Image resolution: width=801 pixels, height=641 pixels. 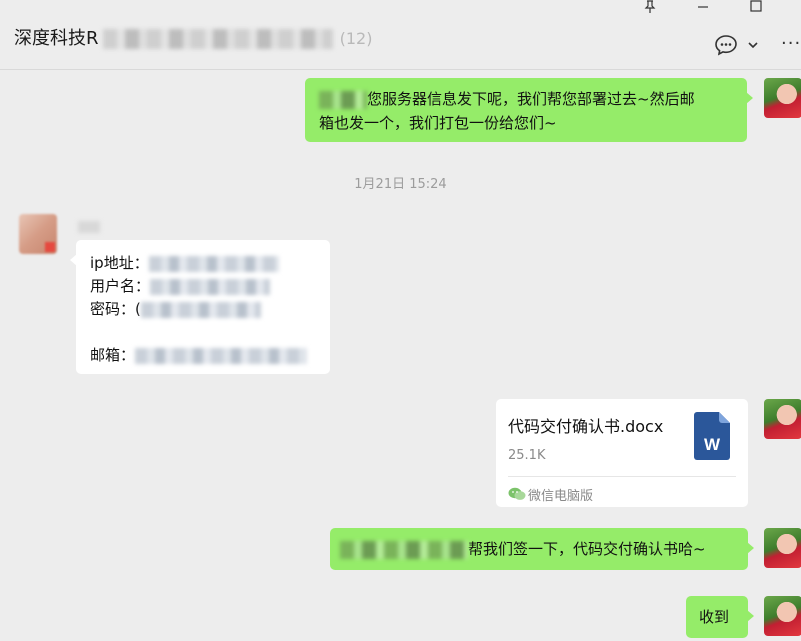 What do you see at coordinates (650, 9) in the screenshot?
I see `pin-icon` at bounding box center [650, 9].